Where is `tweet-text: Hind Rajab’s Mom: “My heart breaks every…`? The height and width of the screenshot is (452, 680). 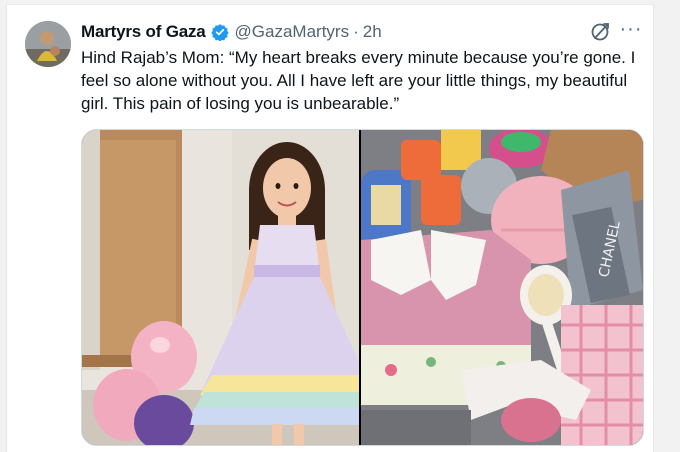
tweet-text: Hind Rajab’s Mom: “My heart breaks every… is located at coordinates (358, 80).